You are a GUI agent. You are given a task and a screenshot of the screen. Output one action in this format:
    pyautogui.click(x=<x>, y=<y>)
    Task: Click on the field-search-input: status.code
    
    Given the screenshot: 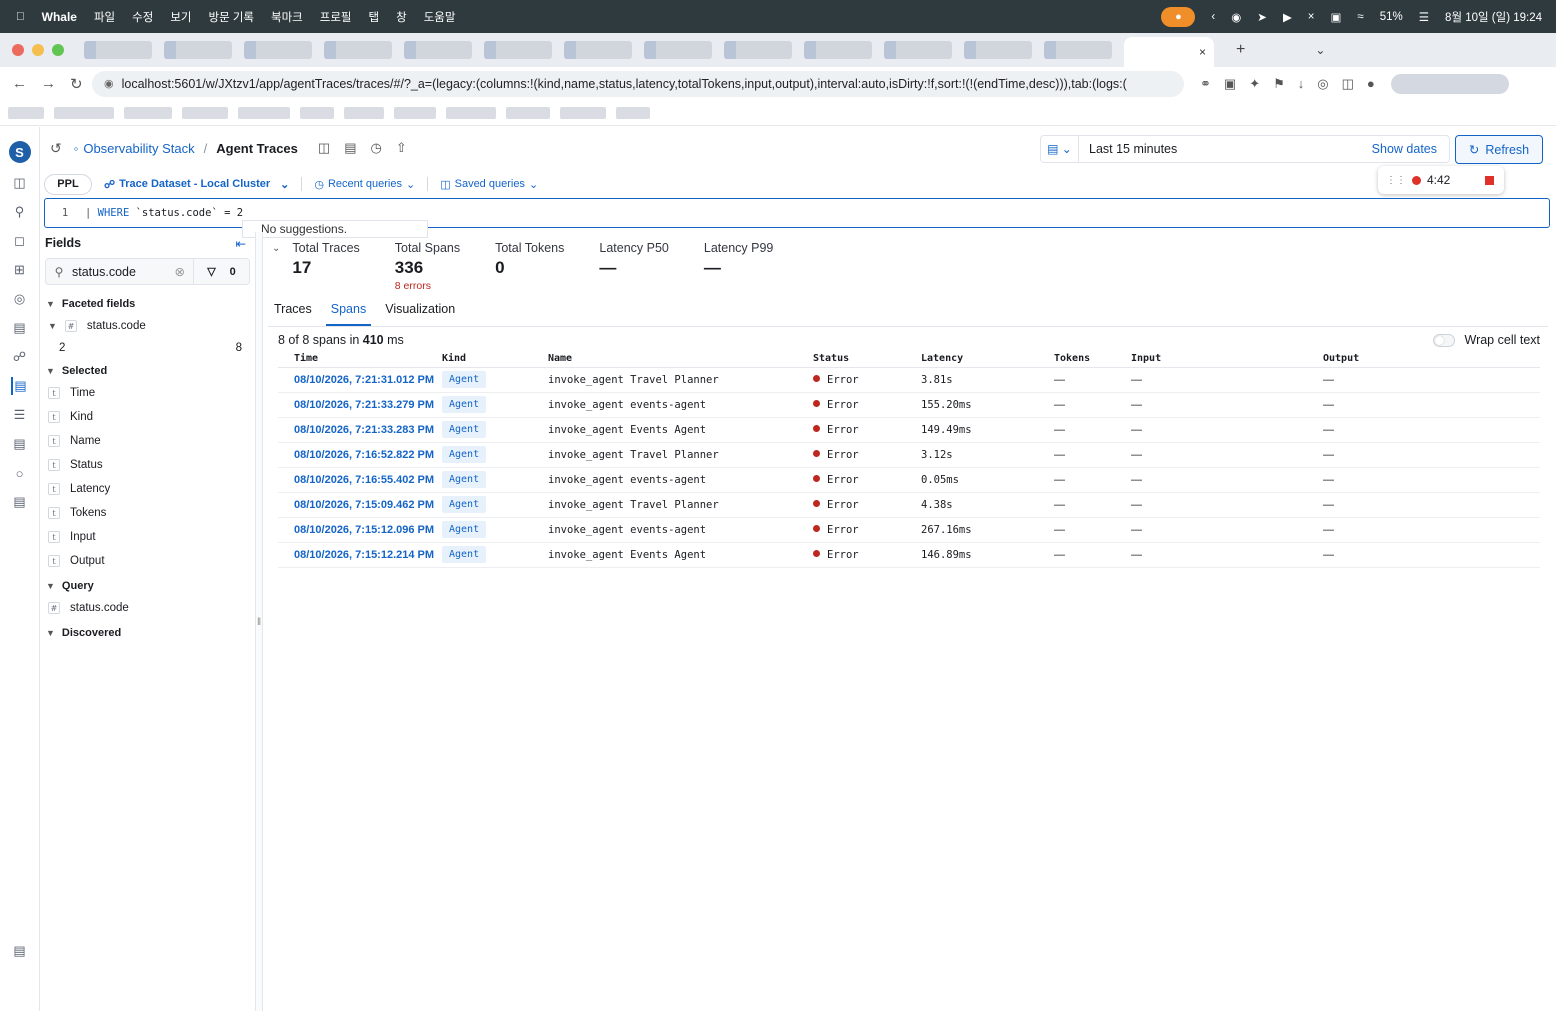 What is the action you would take?
    pyautogui.click(x=123, y=272)
    